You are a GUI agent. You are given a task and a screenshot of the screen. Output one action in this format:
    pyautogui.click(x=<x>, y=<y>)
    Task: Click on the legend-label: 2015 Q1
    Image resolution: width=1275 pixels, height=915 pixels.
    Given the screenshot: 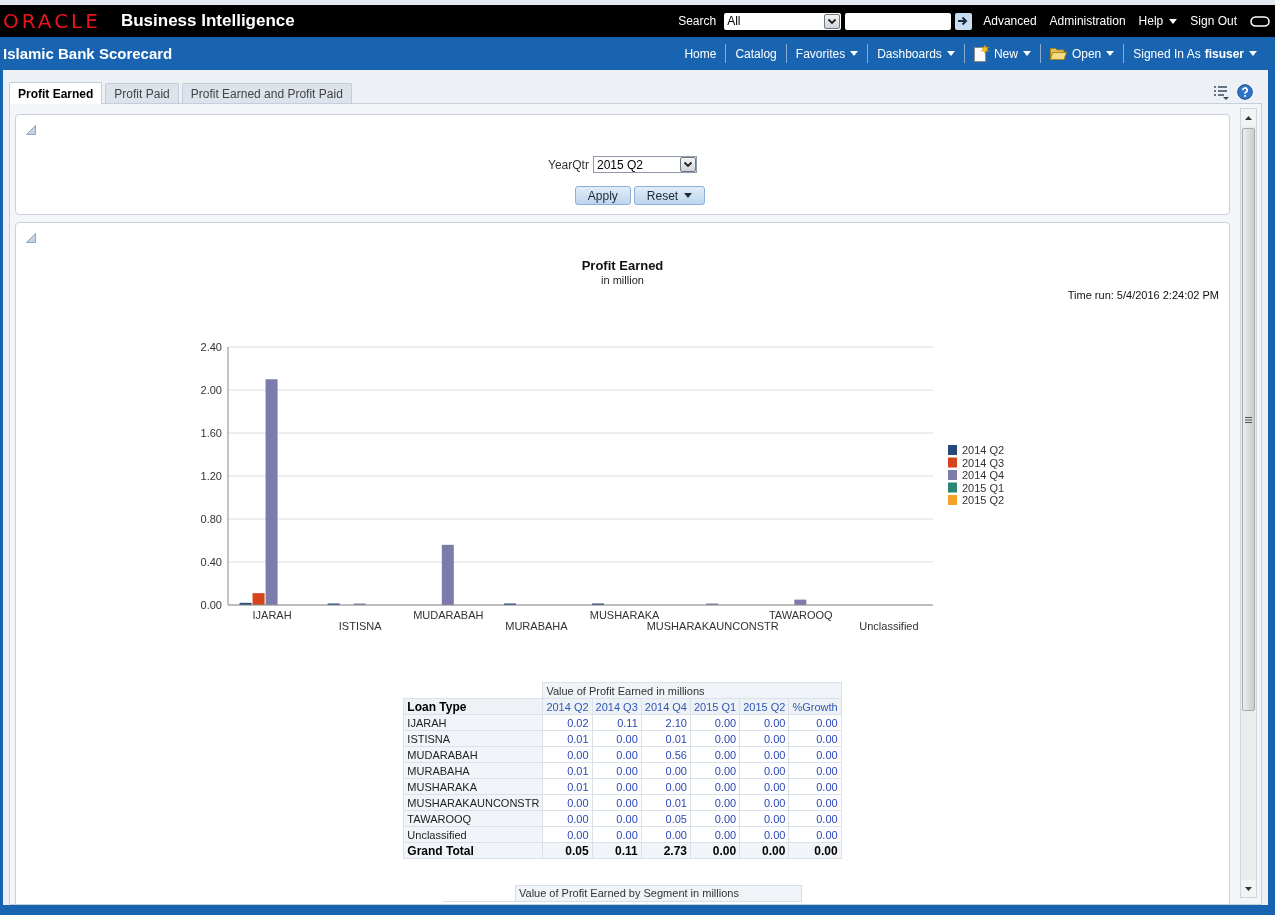 What is the action you would take?
    pyautogui.click(x=983, y=487)
    